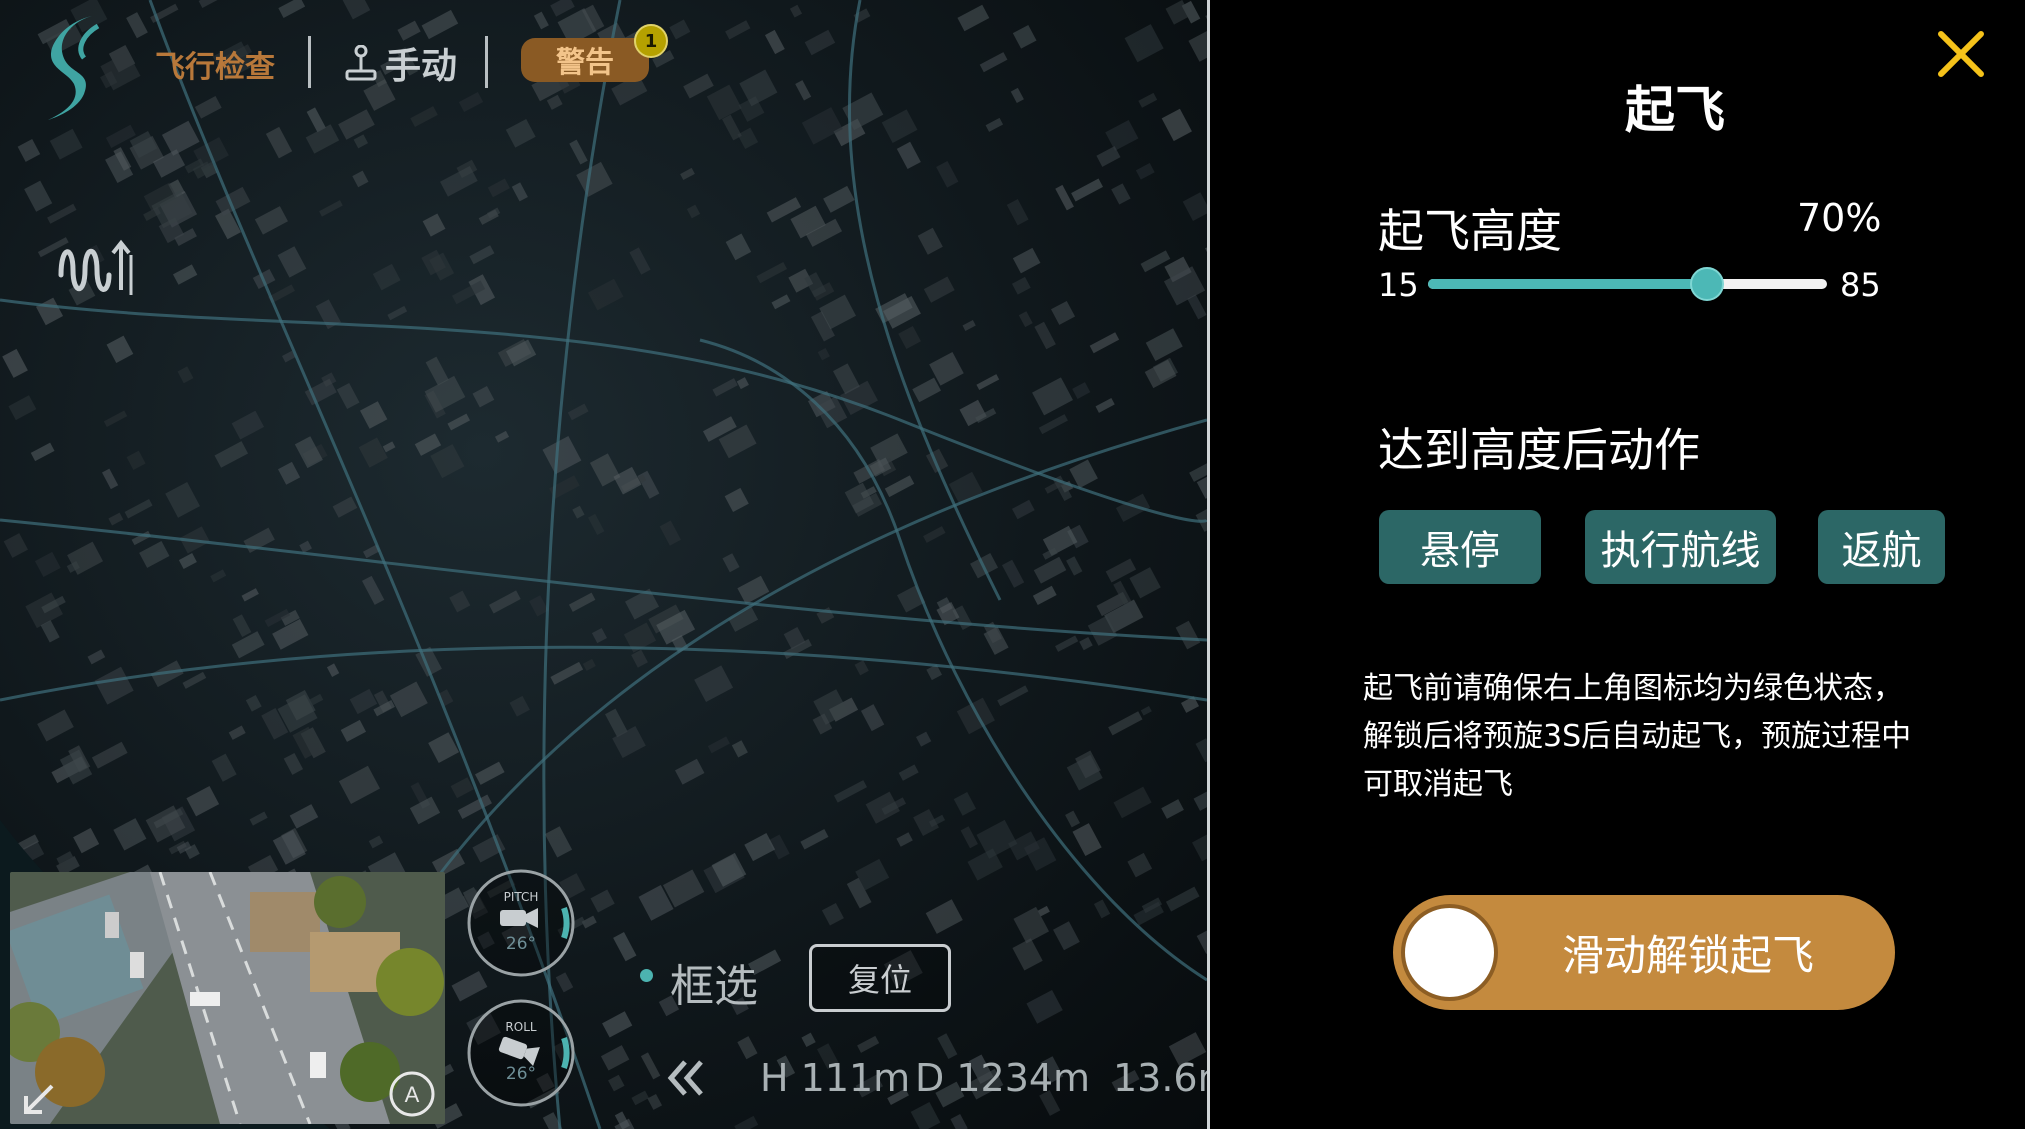  I want to click on notice-line: 解锁后将预旋3S后自动起飞，预旋过程中, so click(1637, 736).